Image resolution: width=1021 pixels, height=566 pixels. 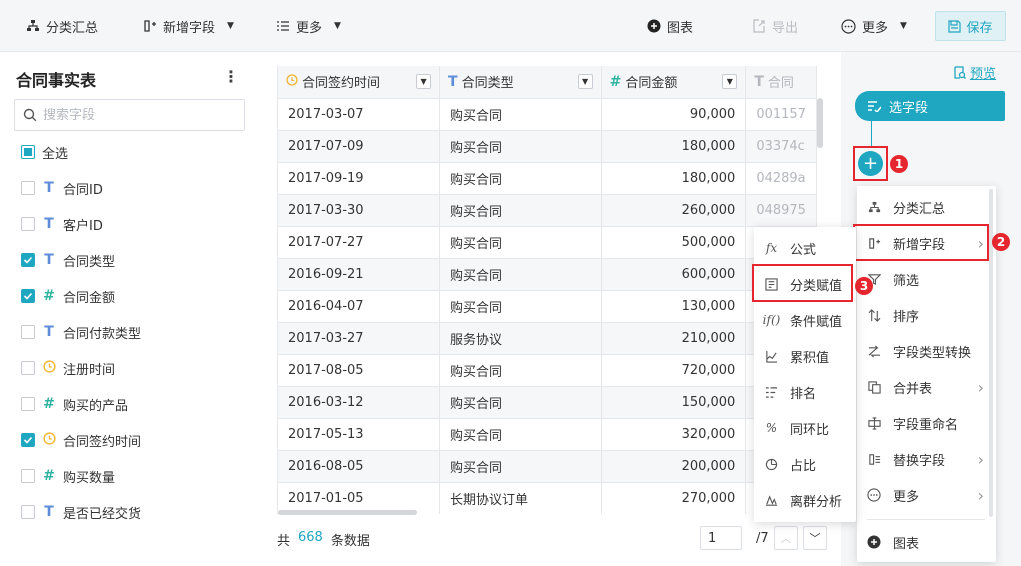 I want to click on menu-item: 分类汇总, so click(x=926, y=207).